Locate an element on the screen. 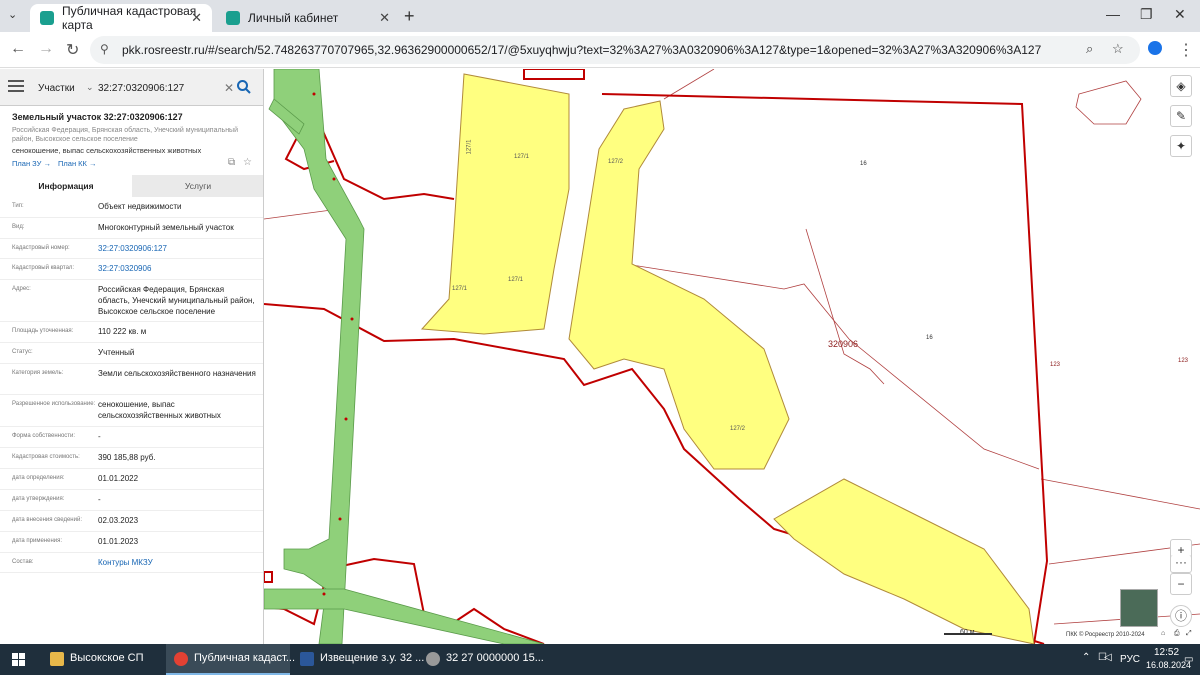 The image size is (1200, 675). quarter-label: 320906 is located at coordinates (843, 344).